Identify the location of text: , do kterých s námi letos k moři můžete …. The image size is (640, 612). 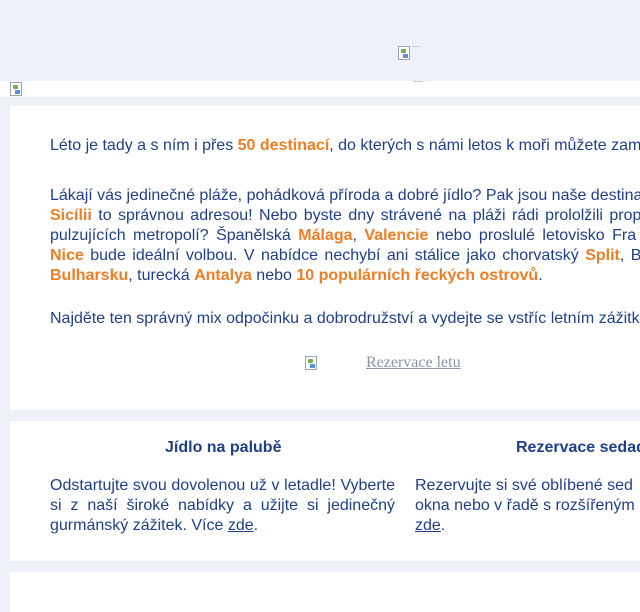
(484, 145).